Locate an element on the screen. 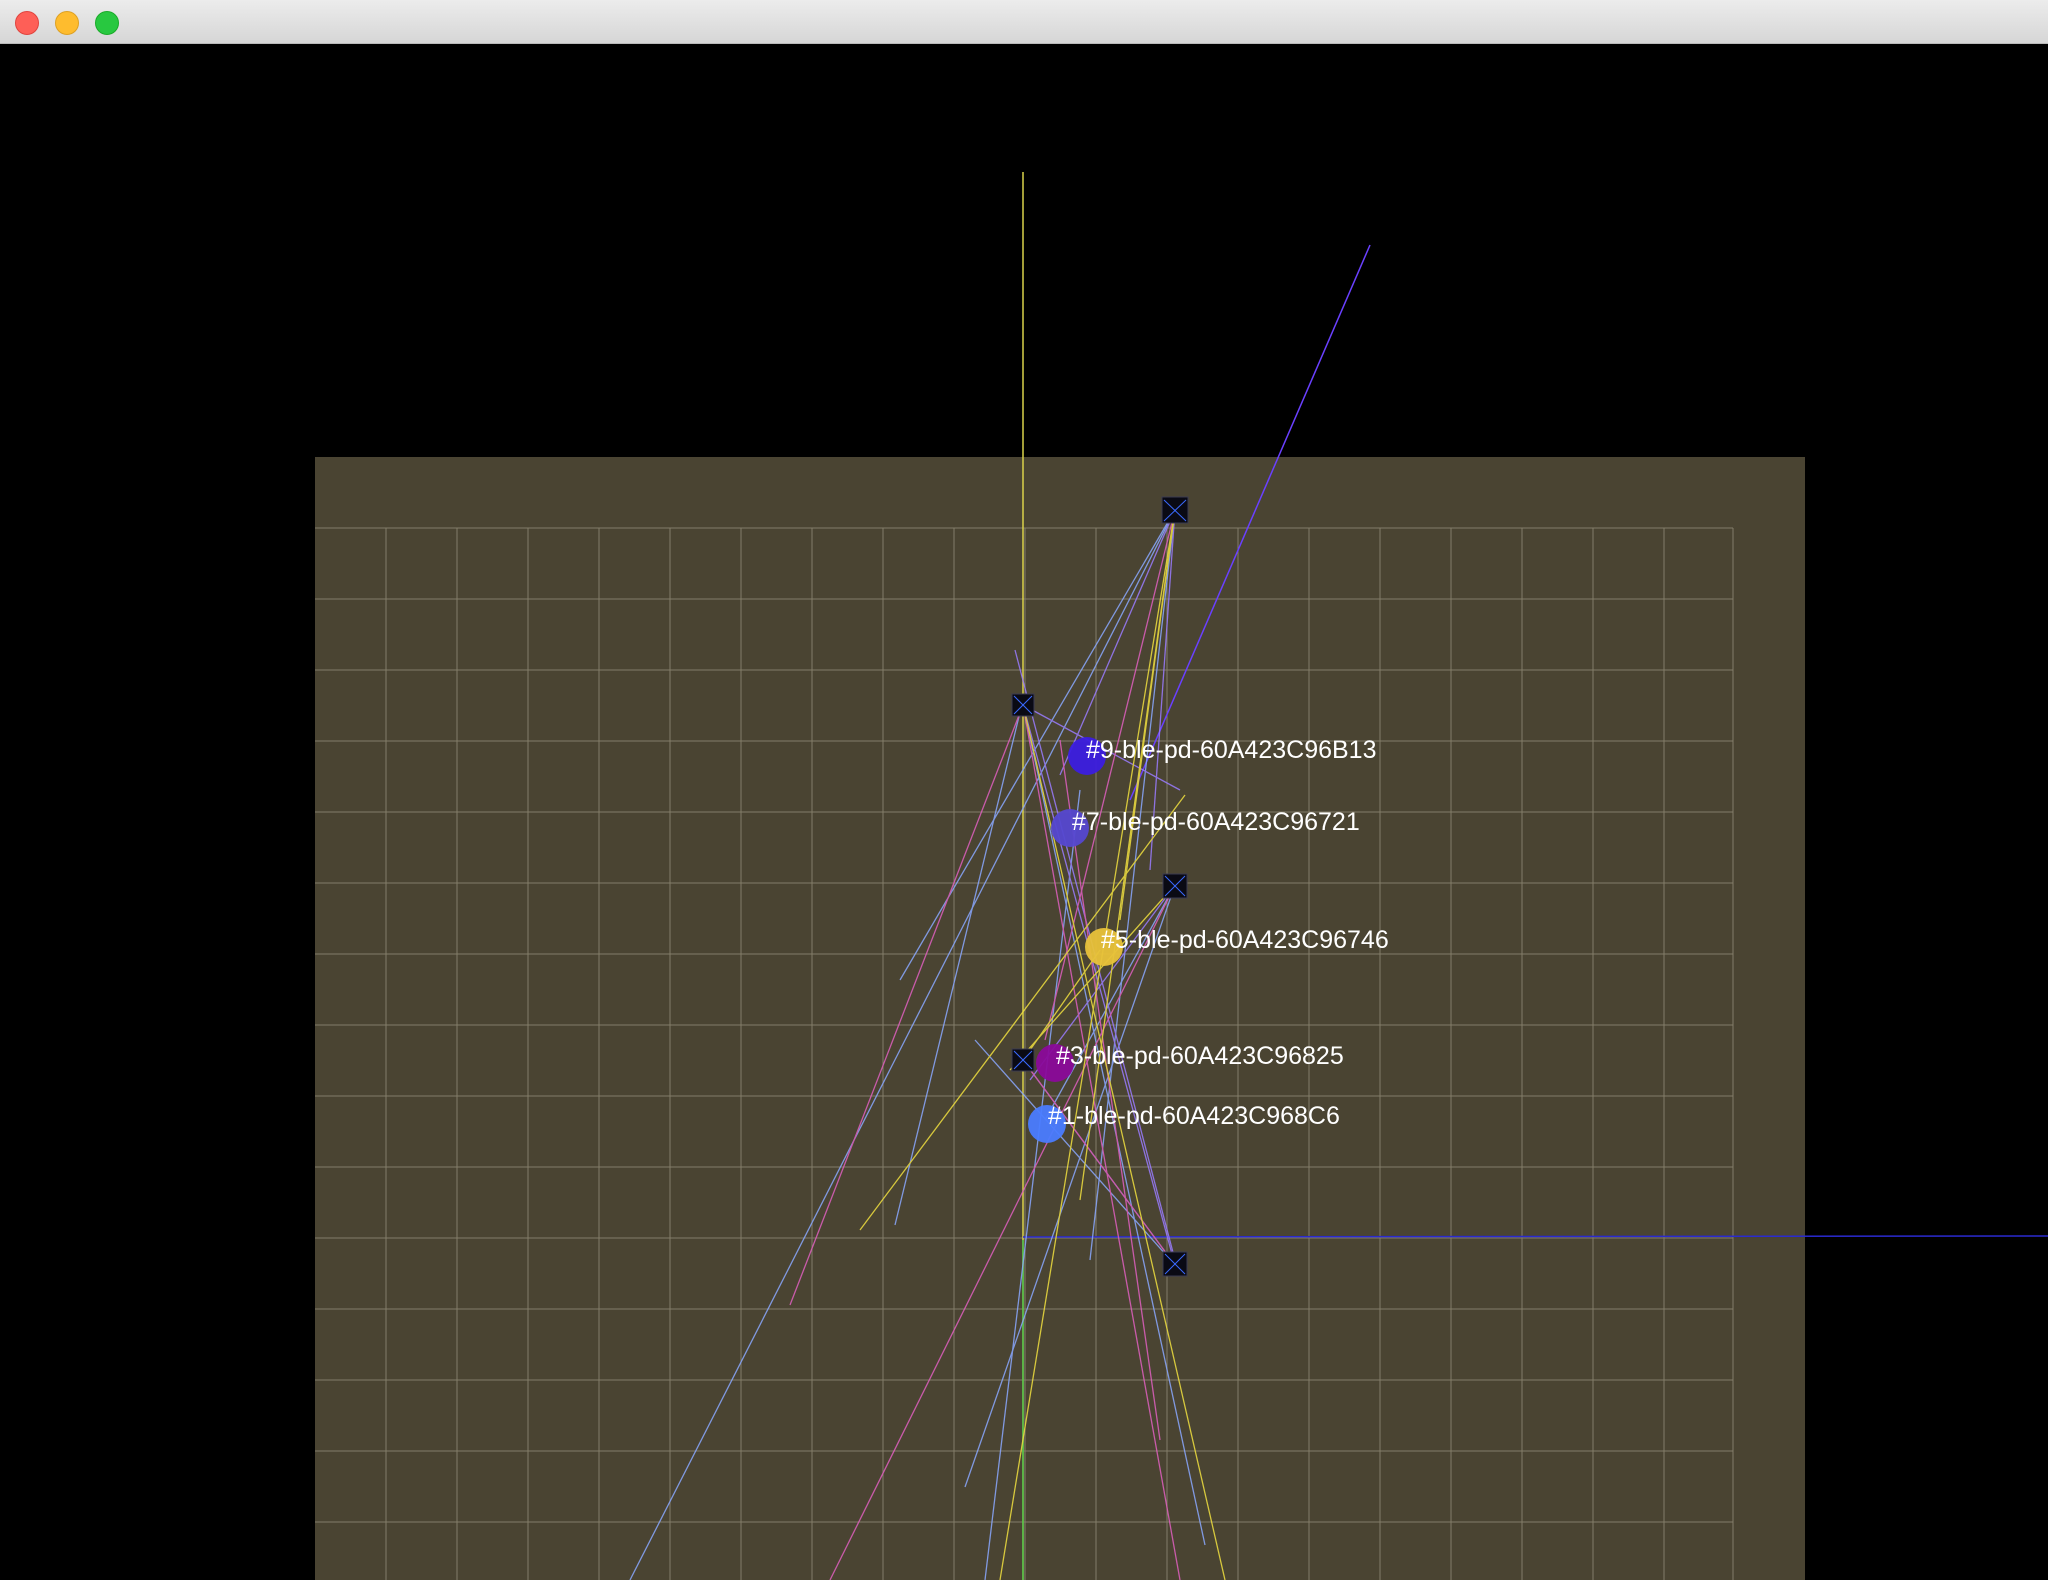 Image resolution: width=2048 pixels, height=1580 pixels. device-7-label: #7-ble-pd-60A423C96721 is located at coordinates (1216, 822).